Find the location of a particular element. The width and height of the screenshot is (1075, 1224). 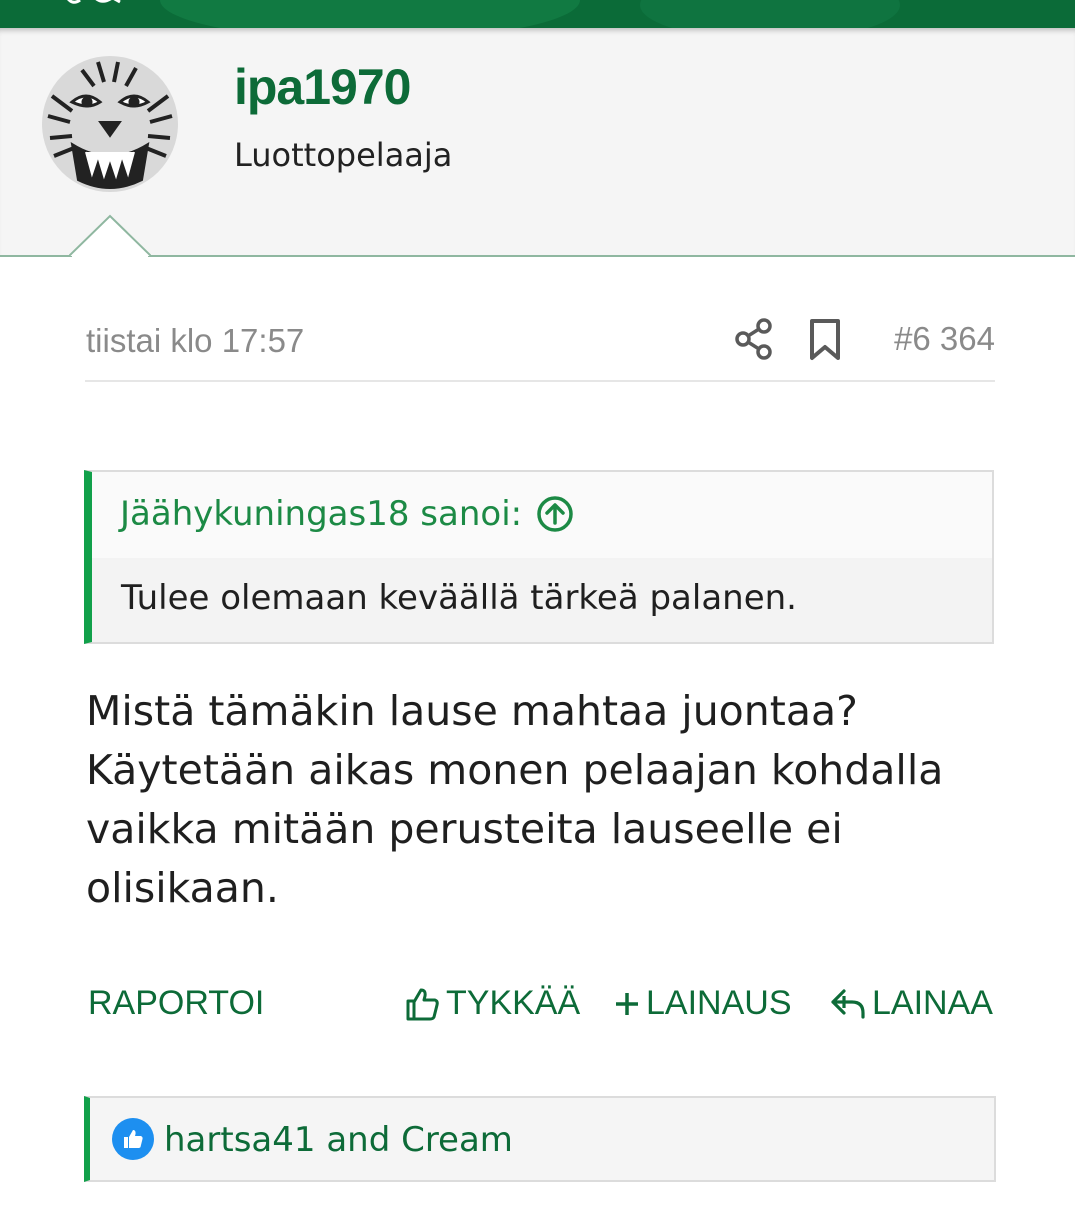

post-timestamp: tiistai klo 17:57 is located at coordinates (195, 341).